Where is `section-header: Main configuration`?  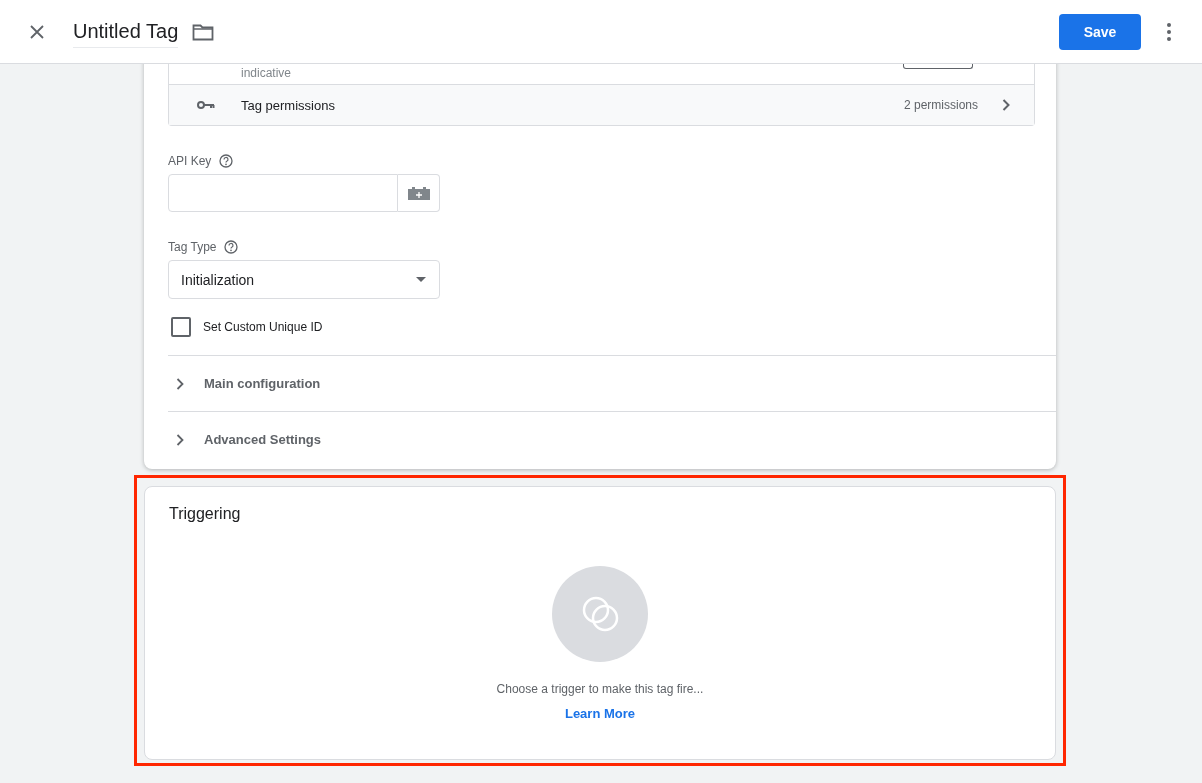 section-header: Main configuration is located at coordinates (612, 383).